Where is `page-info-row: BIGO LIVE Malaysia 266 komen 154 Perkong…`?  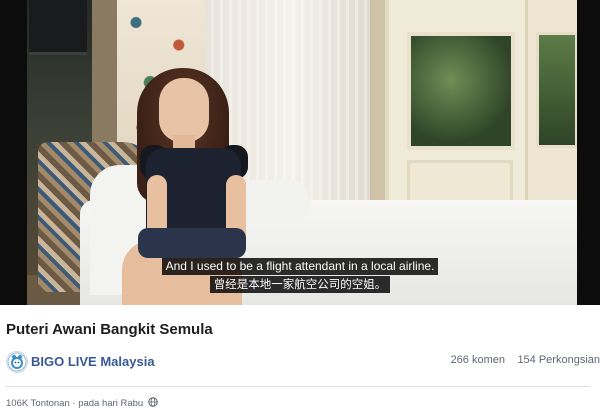
page-info-row: BIGO LIVE Malaysia 266 komen 154 Perkong… is located at coordinates (303, 362).